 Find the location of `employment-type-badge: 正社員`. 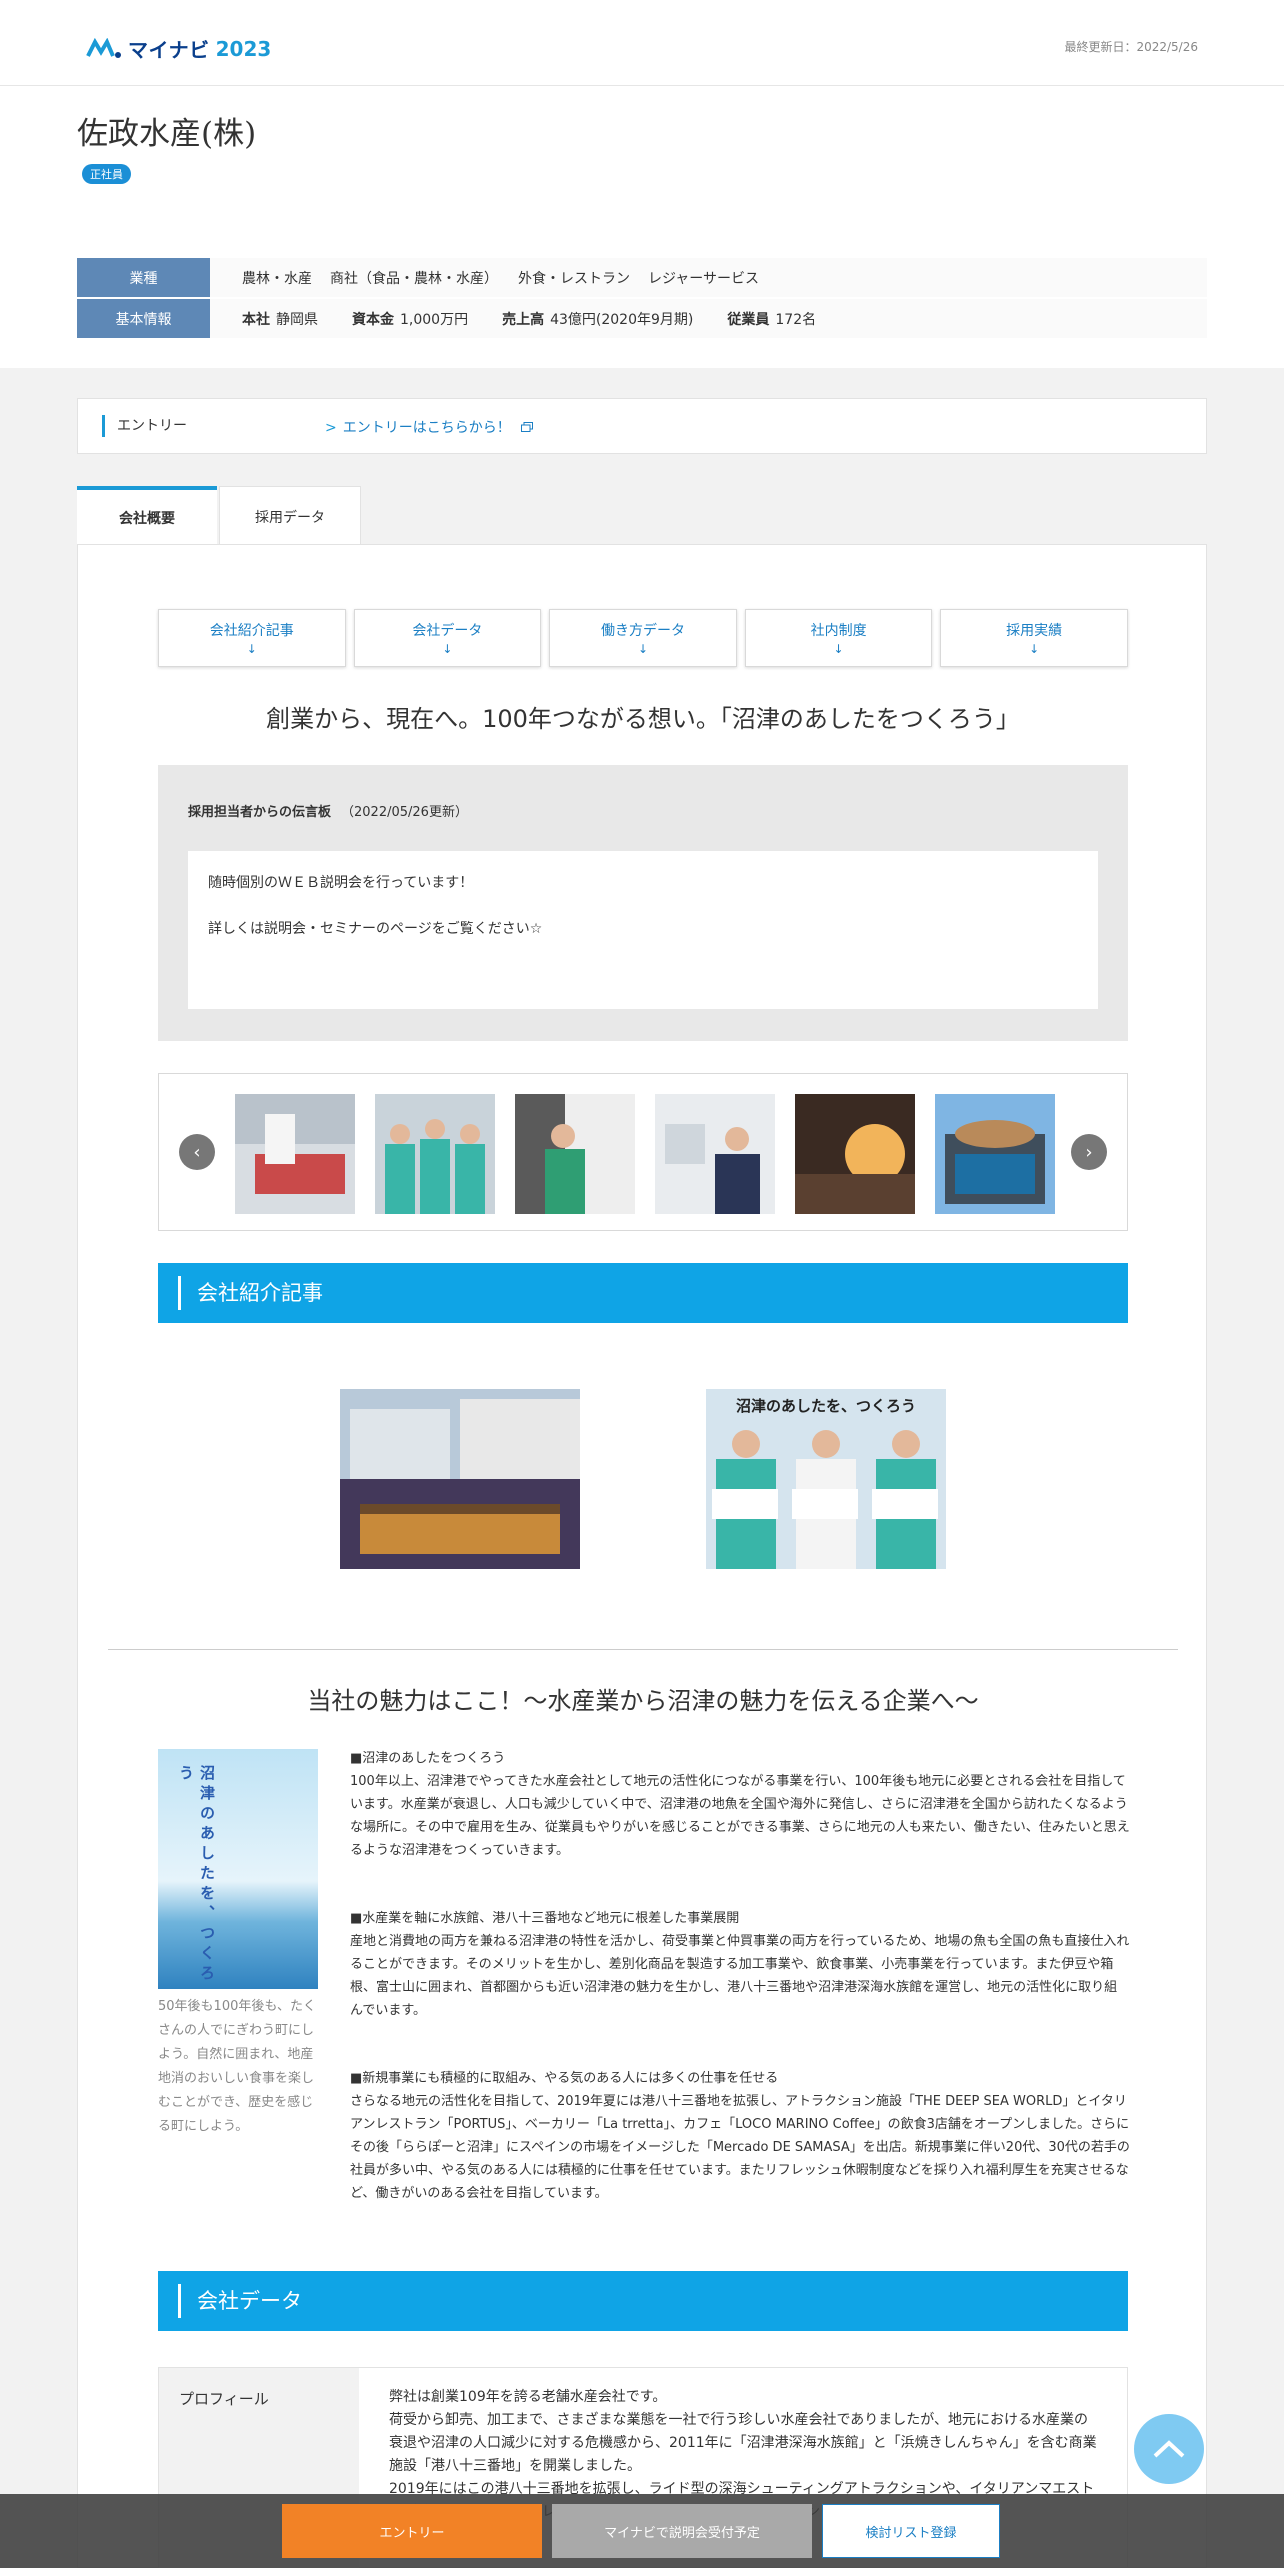

employment-type-badge: 正社員 is located at coordinates (106, 174).